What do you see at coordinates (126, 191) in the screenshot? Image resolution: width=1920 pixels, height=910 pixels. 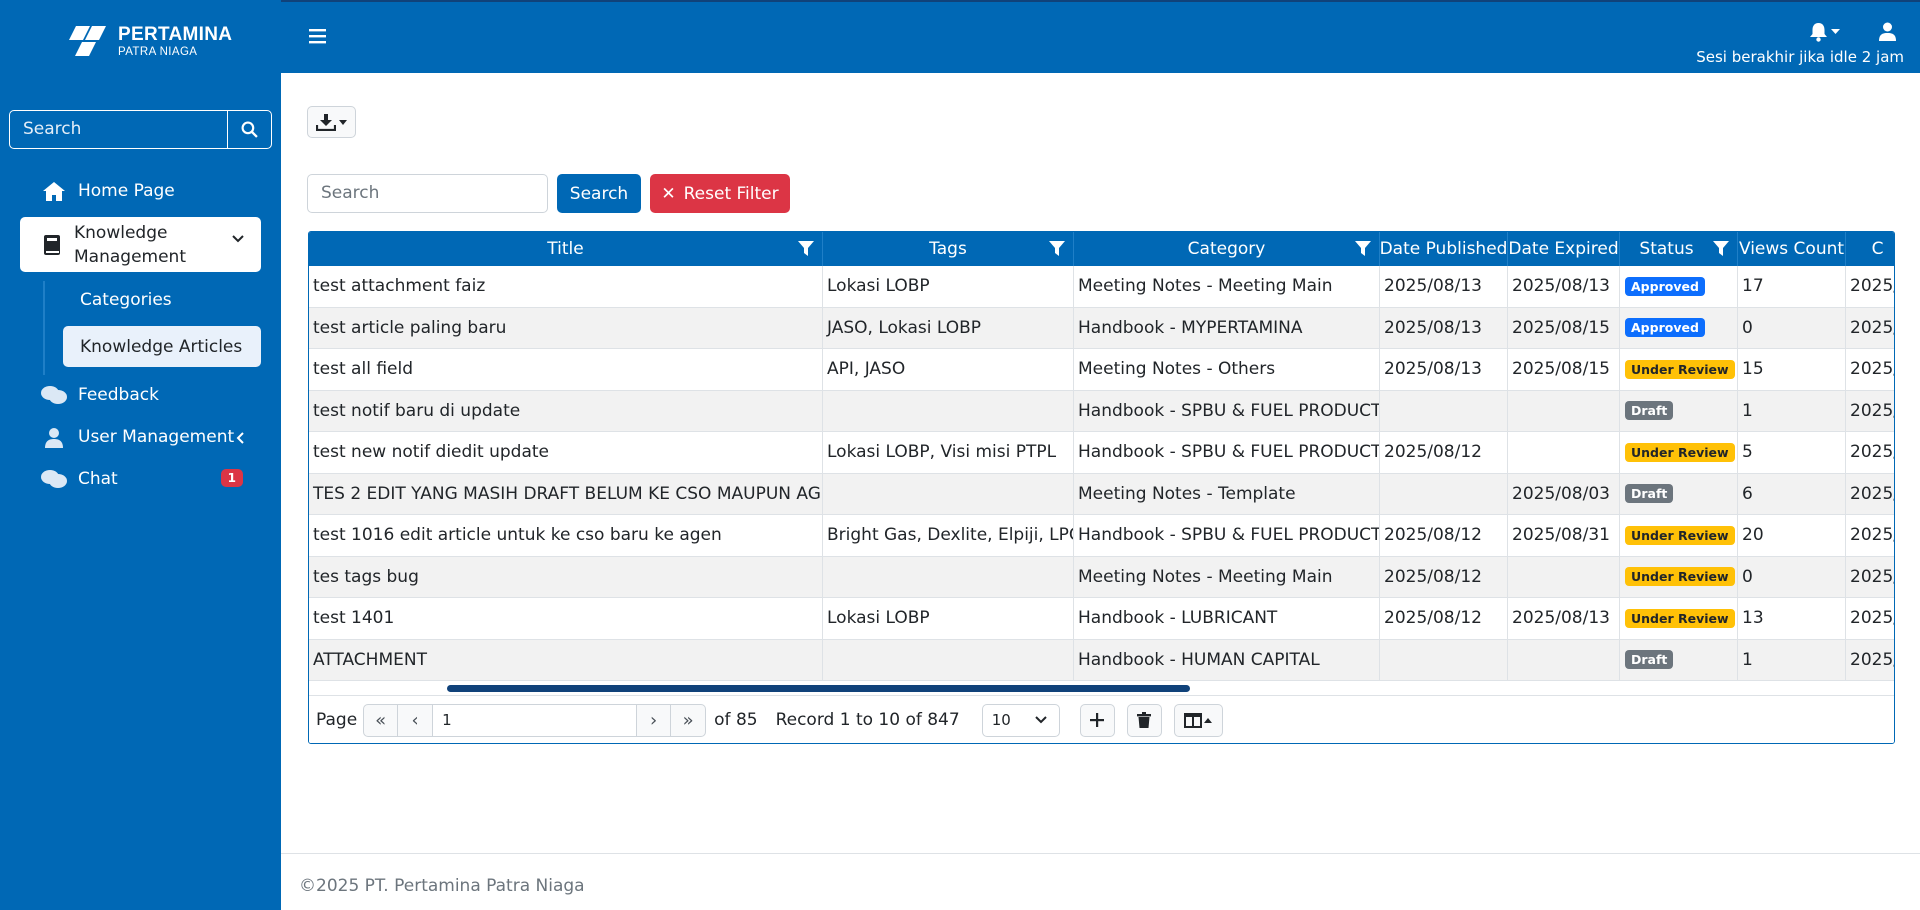 I see `sidebar-item-label: Home Page` at bounding box center [126, 191].